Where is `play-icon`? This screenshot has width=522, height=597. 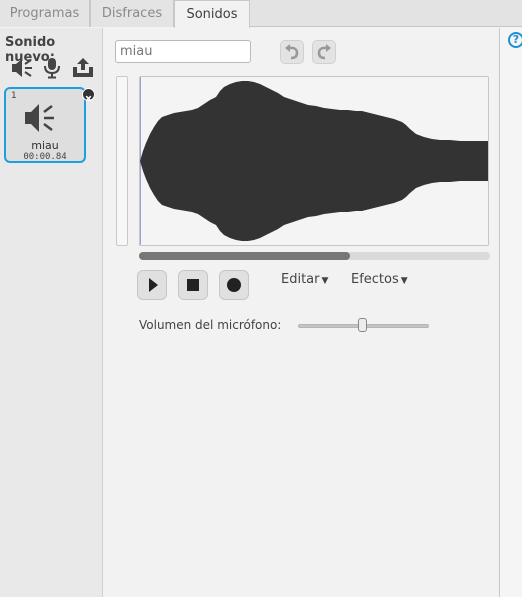 play-icon is located at coordinates (153, 285).